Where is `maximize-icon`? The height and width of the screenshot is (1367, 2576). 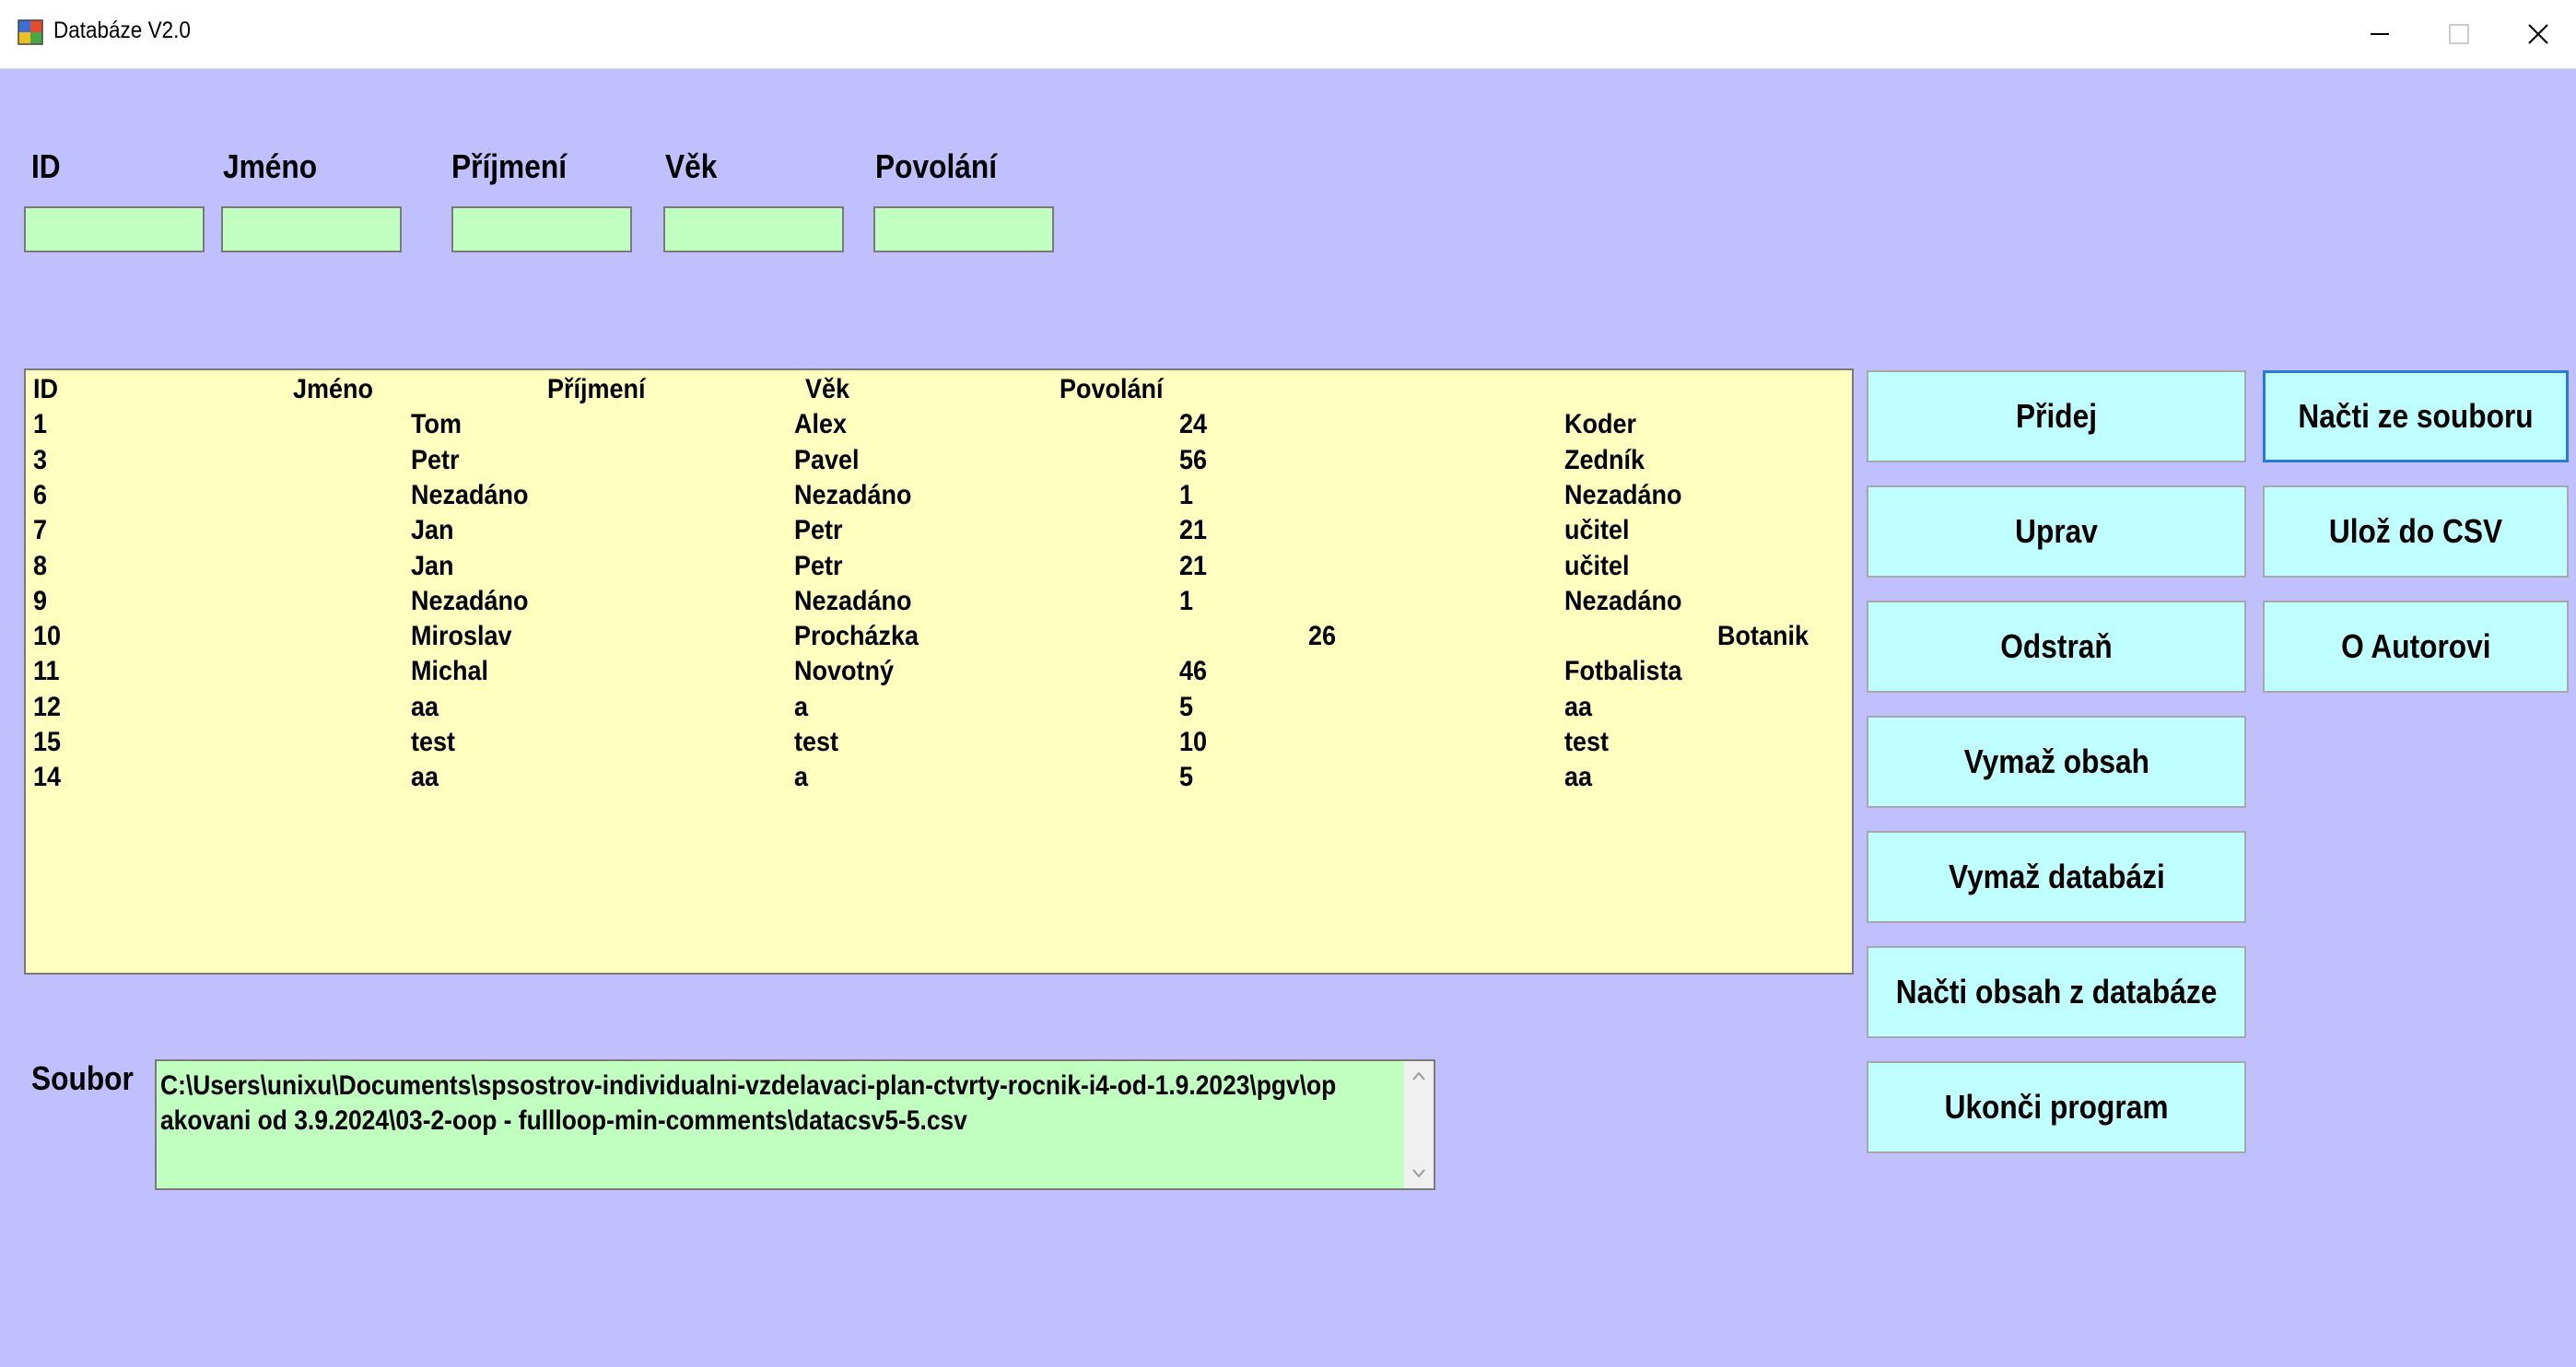
maximize-icon is located at coordinates (2459, 34).